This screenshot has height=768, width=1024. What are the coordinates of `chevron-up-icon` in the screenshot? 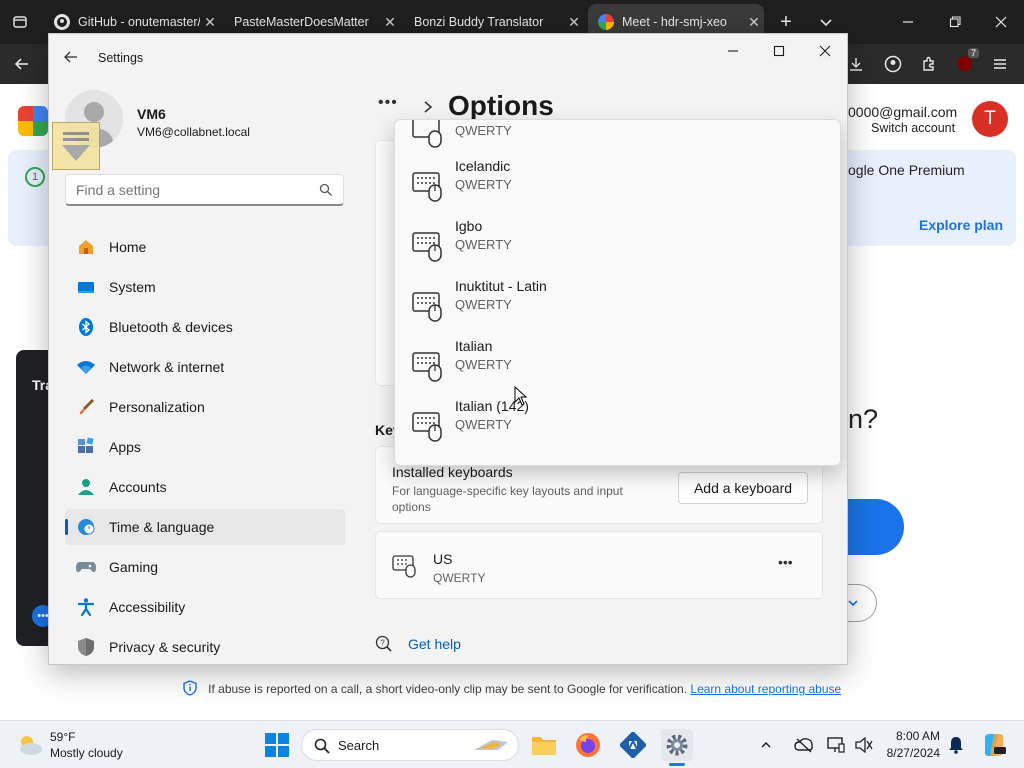 It's located at (766, 745).